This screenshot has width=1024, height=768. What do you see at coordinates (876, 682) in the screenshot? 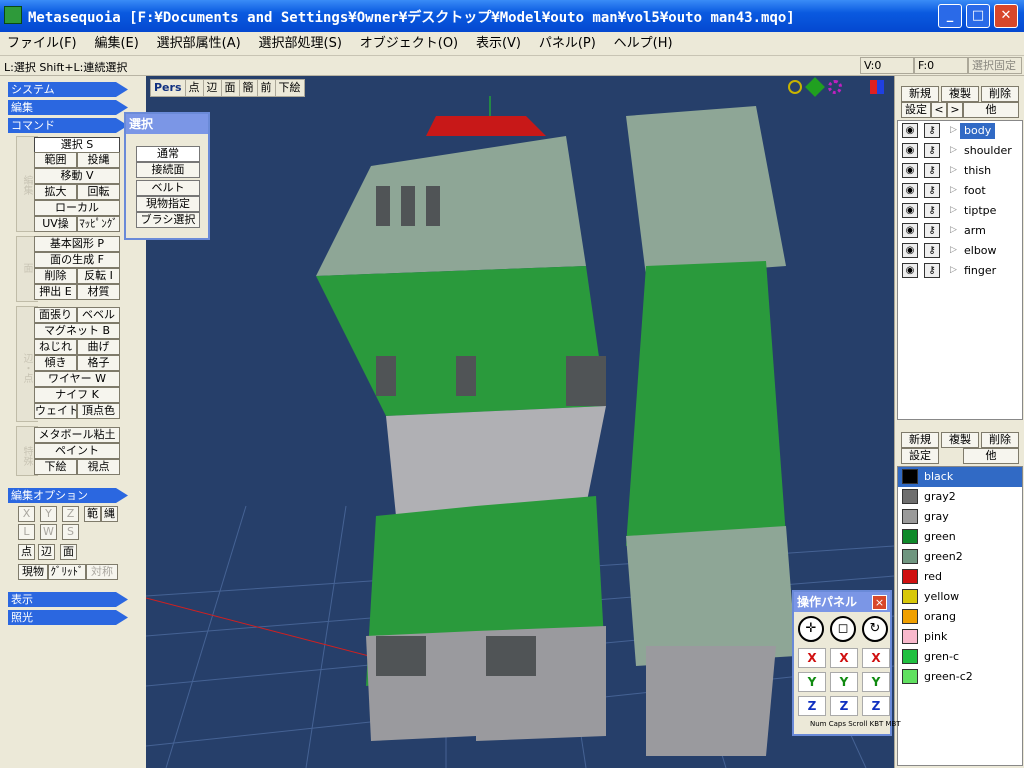
I see `rotate-y-toggle: Y` at bounding box center [876, 682].